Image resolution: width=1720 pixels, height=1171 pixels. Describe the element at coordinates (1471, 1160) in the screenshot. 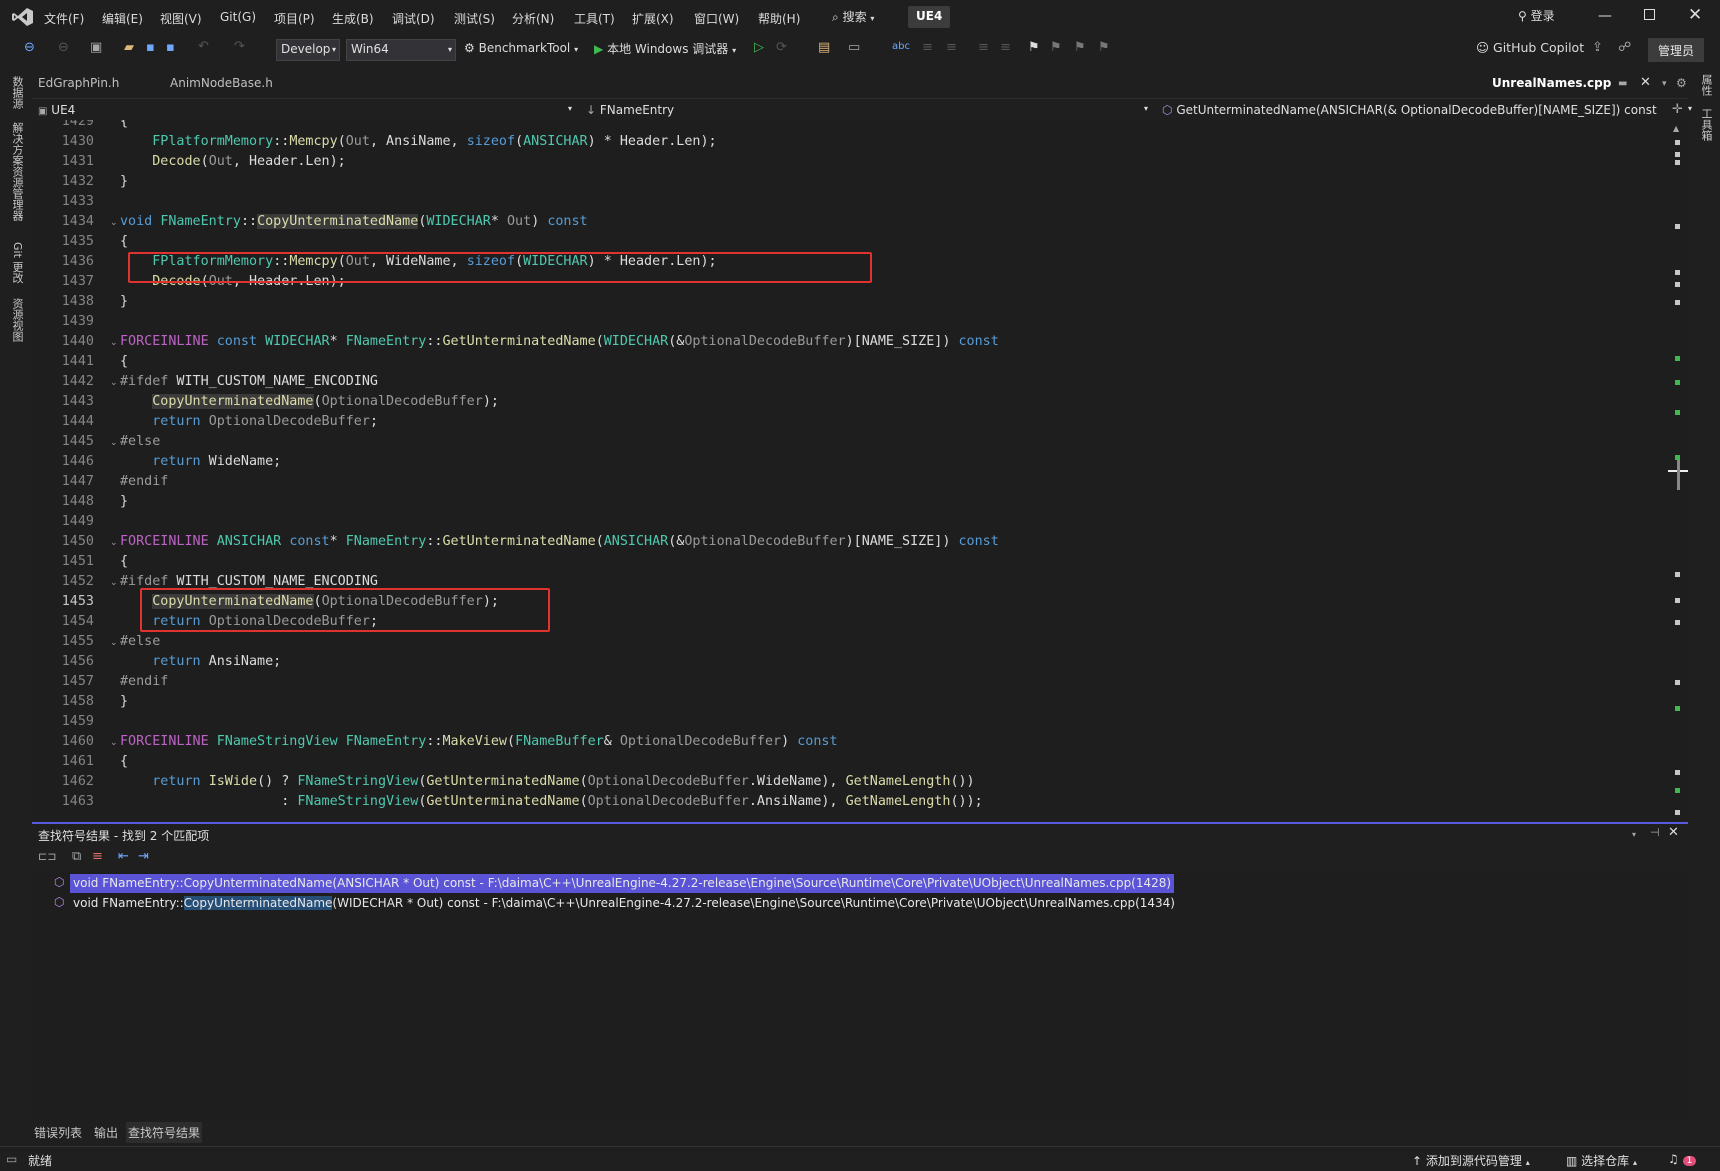

I see `add-to-source-control-button: ↑ 添加到源代码管理 ▴` at that location.